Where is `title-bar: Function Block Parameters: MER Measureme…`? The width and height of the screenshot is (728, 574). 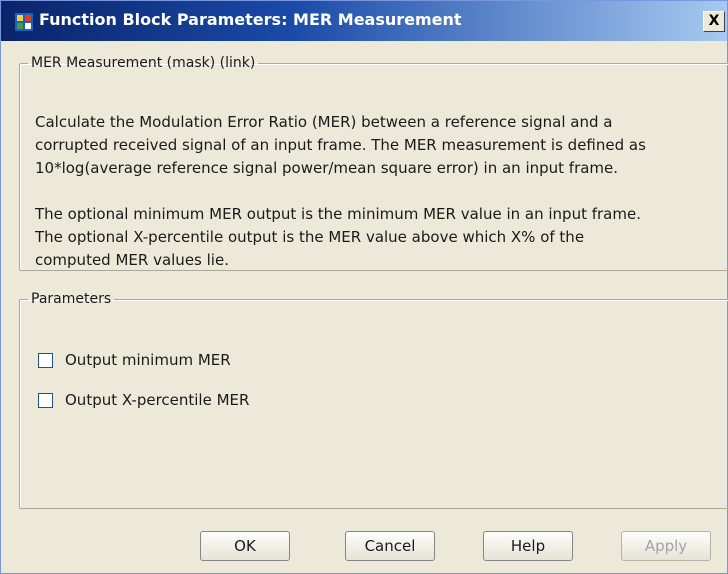
title-bar: Function Block Parameters: MER Measureme… is located at coordinates (364, 21).